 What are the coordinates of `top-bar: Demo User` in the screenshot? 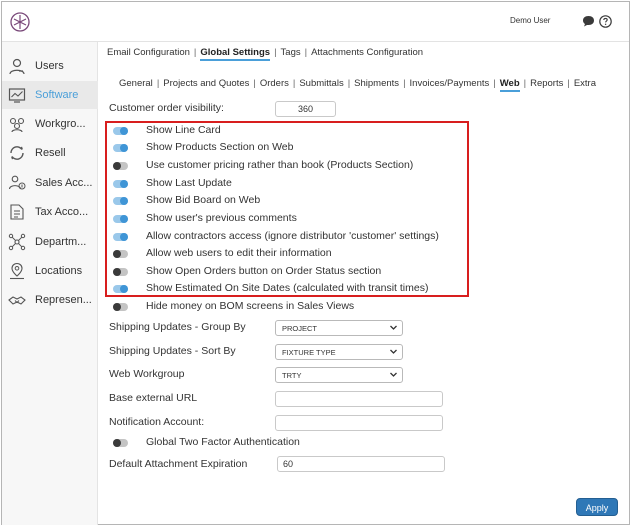 It's located at (315, 22).